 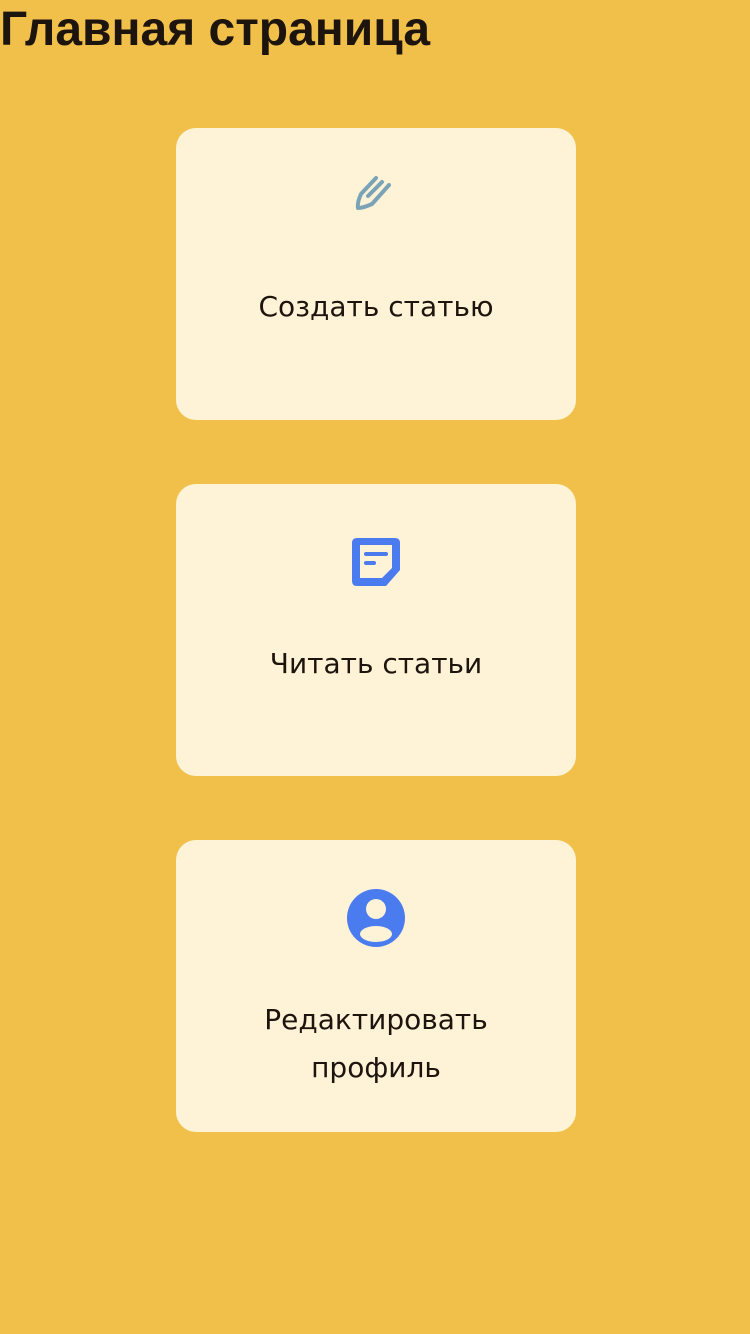 What do you see at coordinates (376, 274) in the screenshot?
I see `create-article-card: Создать статью` at bounding box center [376, 274].